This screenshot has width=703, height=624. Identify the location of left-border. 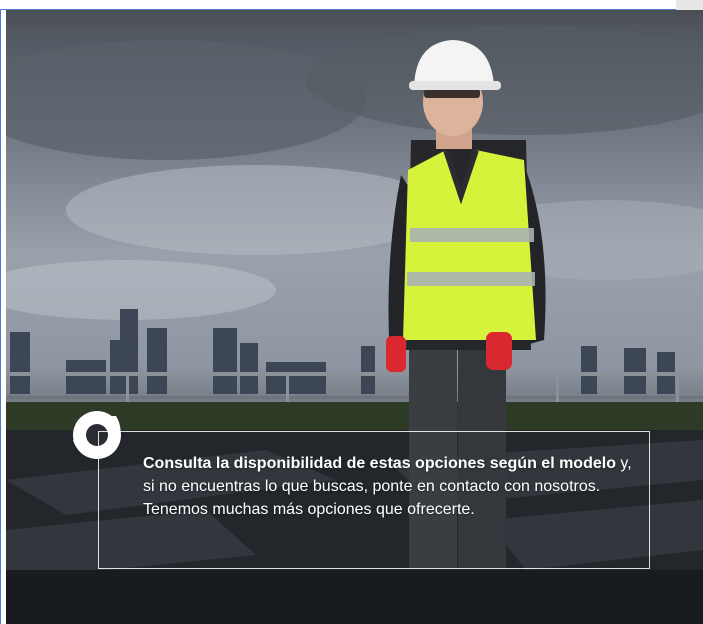
(0, 317).